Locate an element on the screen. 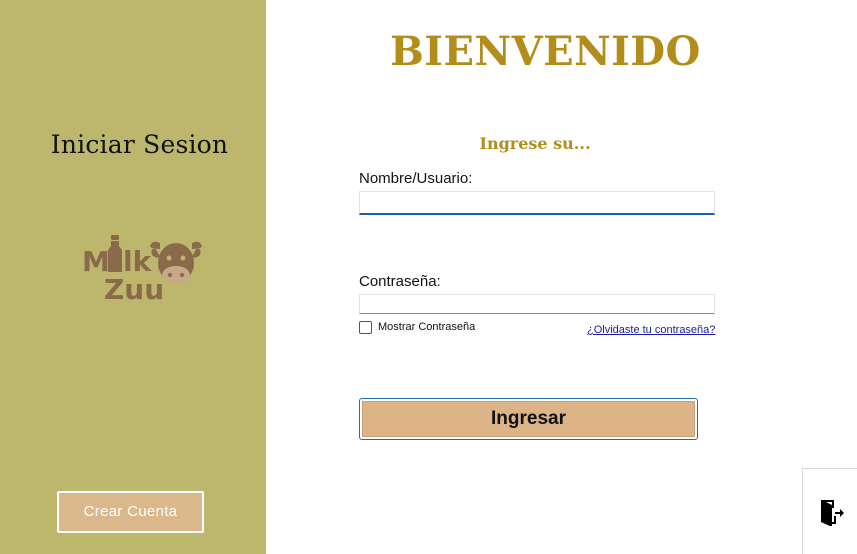  forgot-password-link: ¿Olvidaste tu contraseña? is located at coordinates (651, 330).